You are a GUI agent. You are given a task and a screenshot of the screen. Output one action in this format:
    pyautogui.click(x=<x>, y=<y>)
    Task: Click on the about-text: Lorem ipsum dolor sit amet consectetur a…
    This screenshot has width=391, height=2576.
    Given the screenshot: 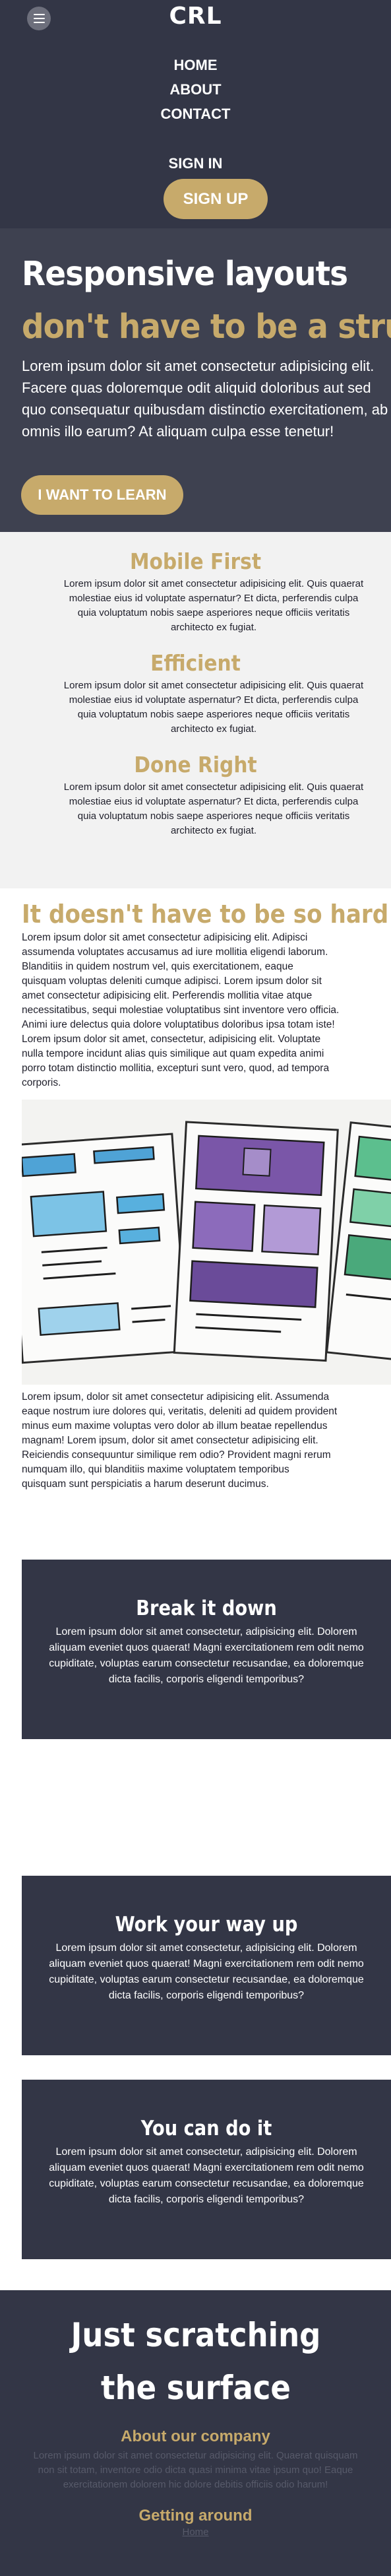 What is the action you would take?
    pyautogui.click(x=195, y=2470)
    